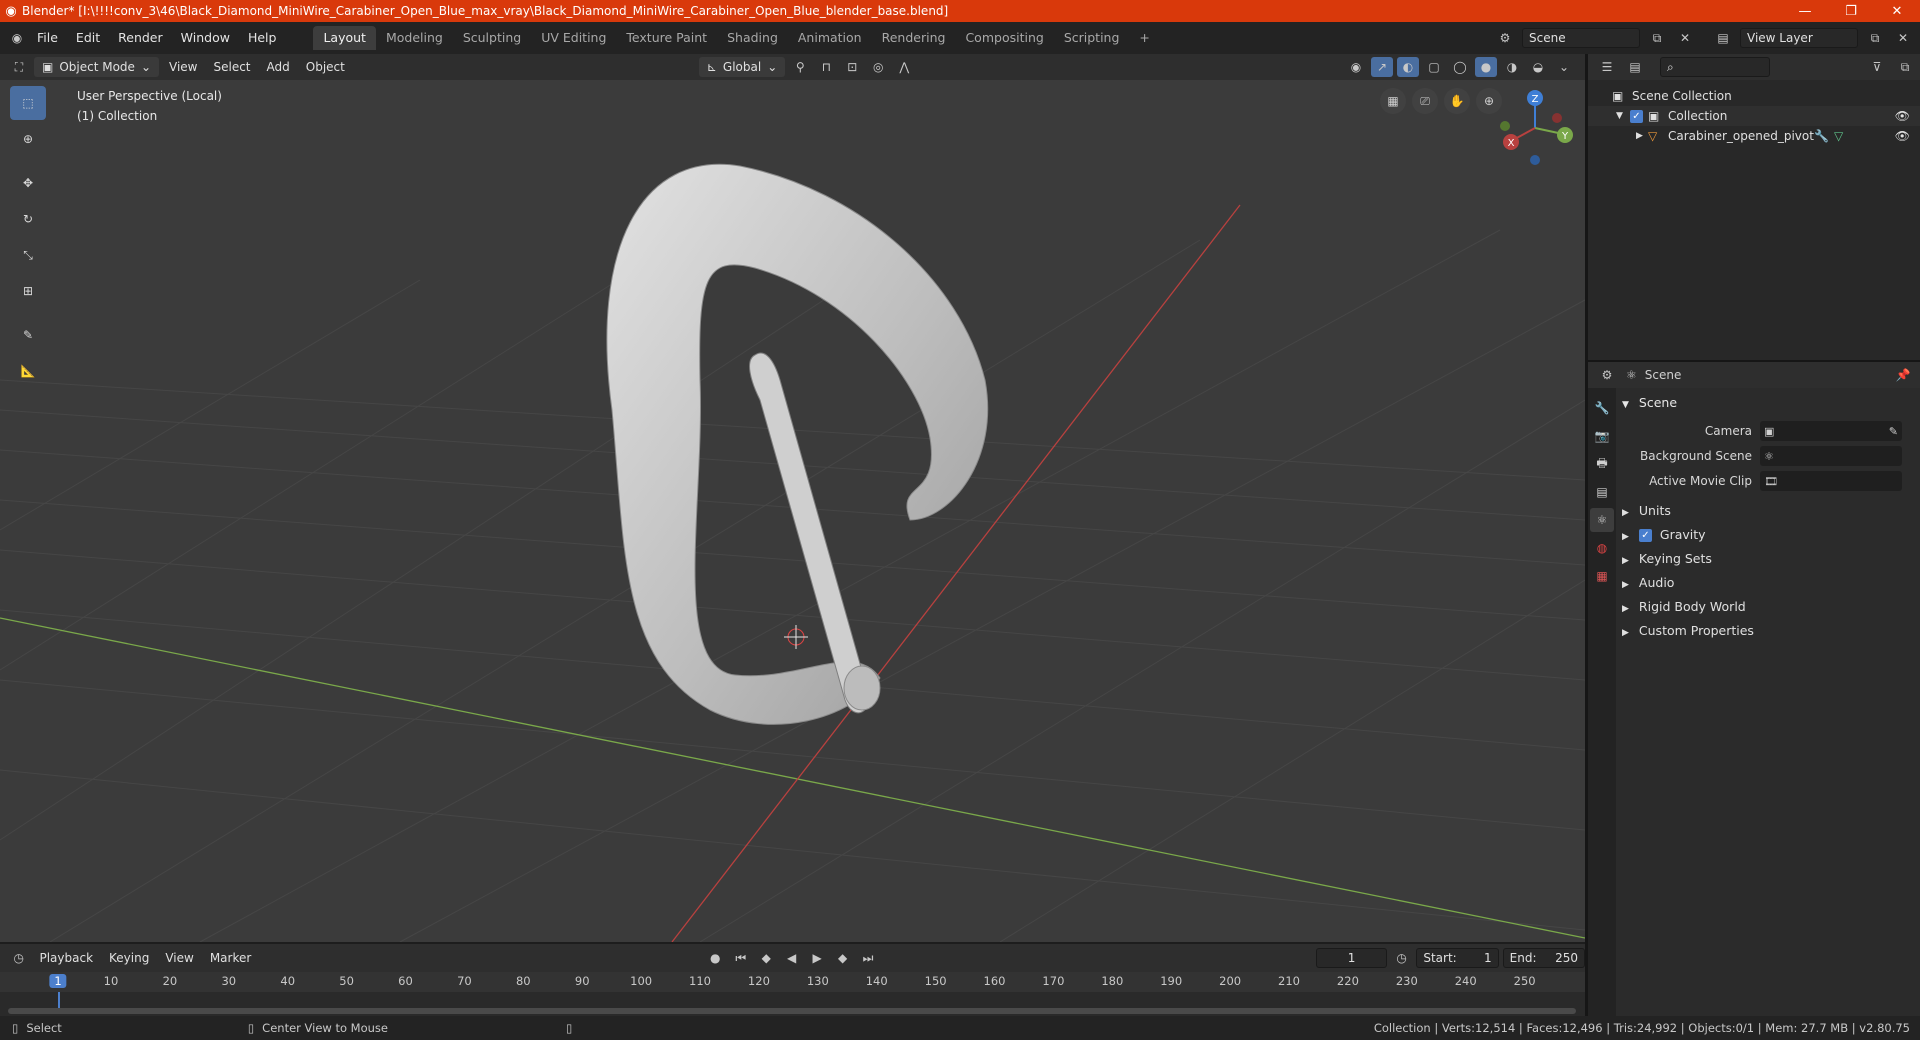  Describe the element at coordinates (800, 67) in the screenshot. I see `pivot-point-icon: ⚲` at that location.